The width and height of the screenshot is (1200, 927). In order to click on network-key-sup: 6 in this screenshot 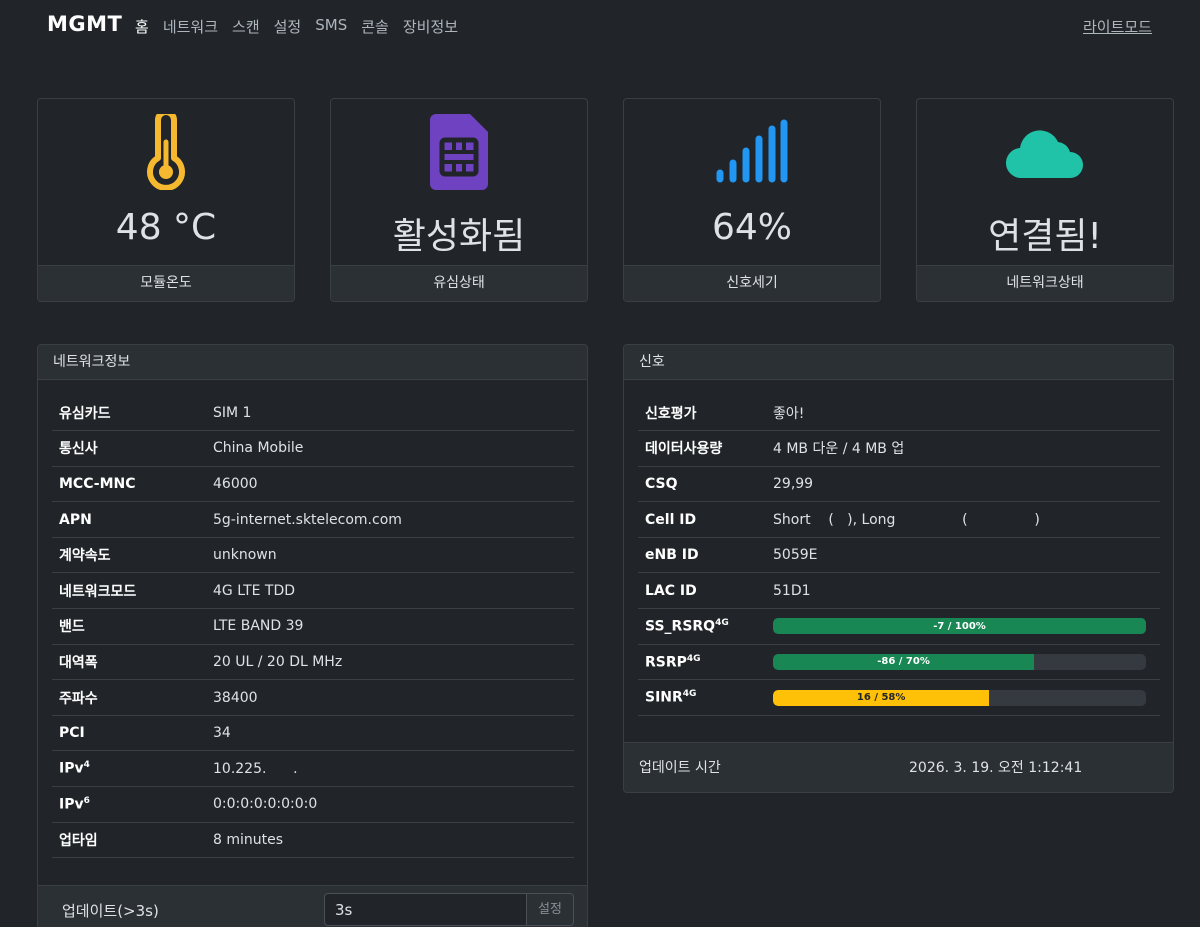, I will do `click(86, 801)`.